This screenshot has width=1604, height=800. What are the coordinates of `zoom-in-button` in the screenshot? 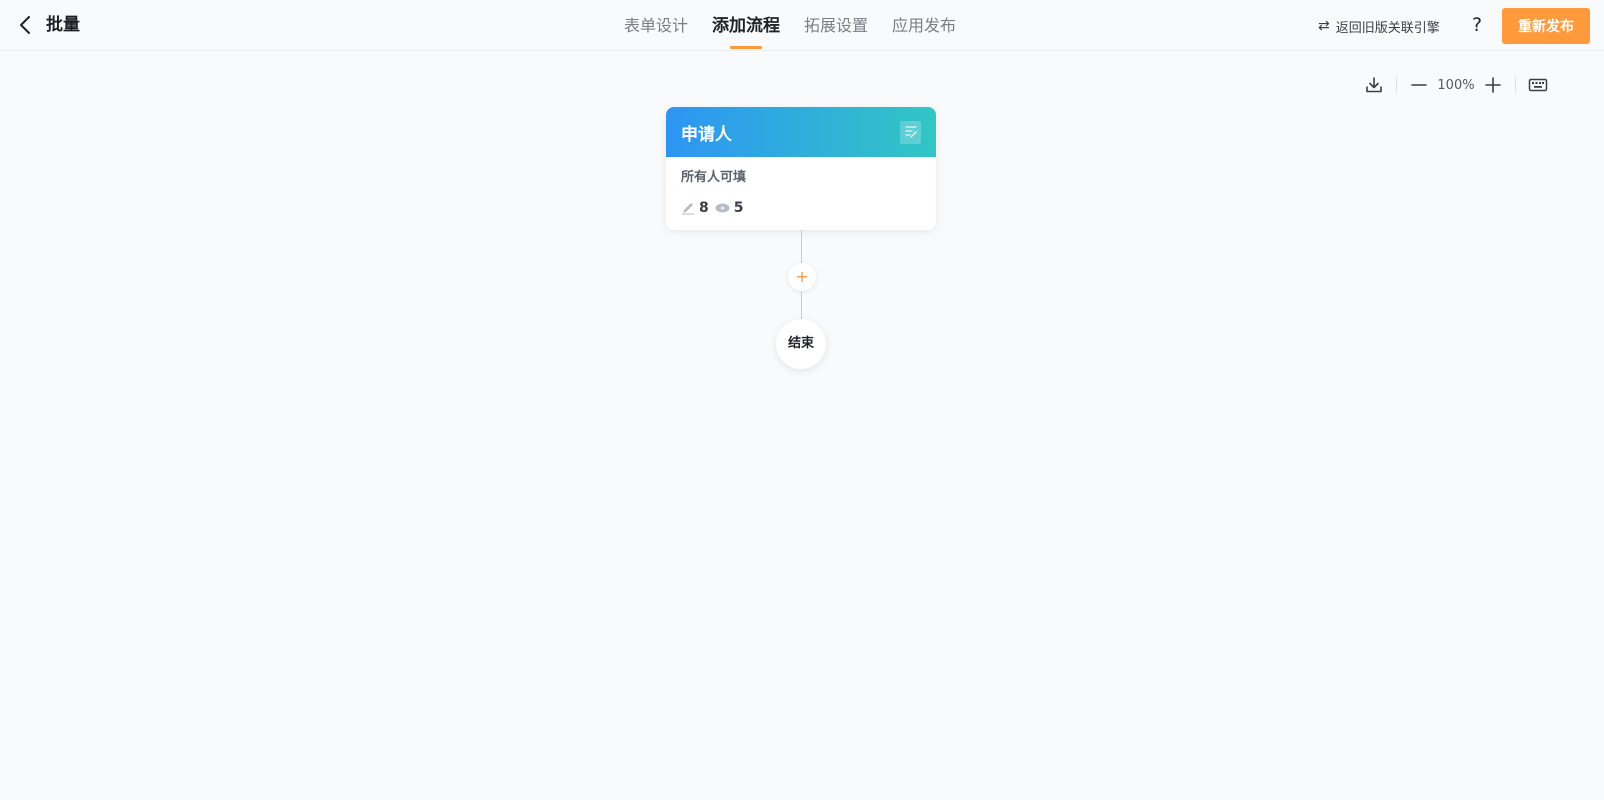 It's located at (1493, 85).